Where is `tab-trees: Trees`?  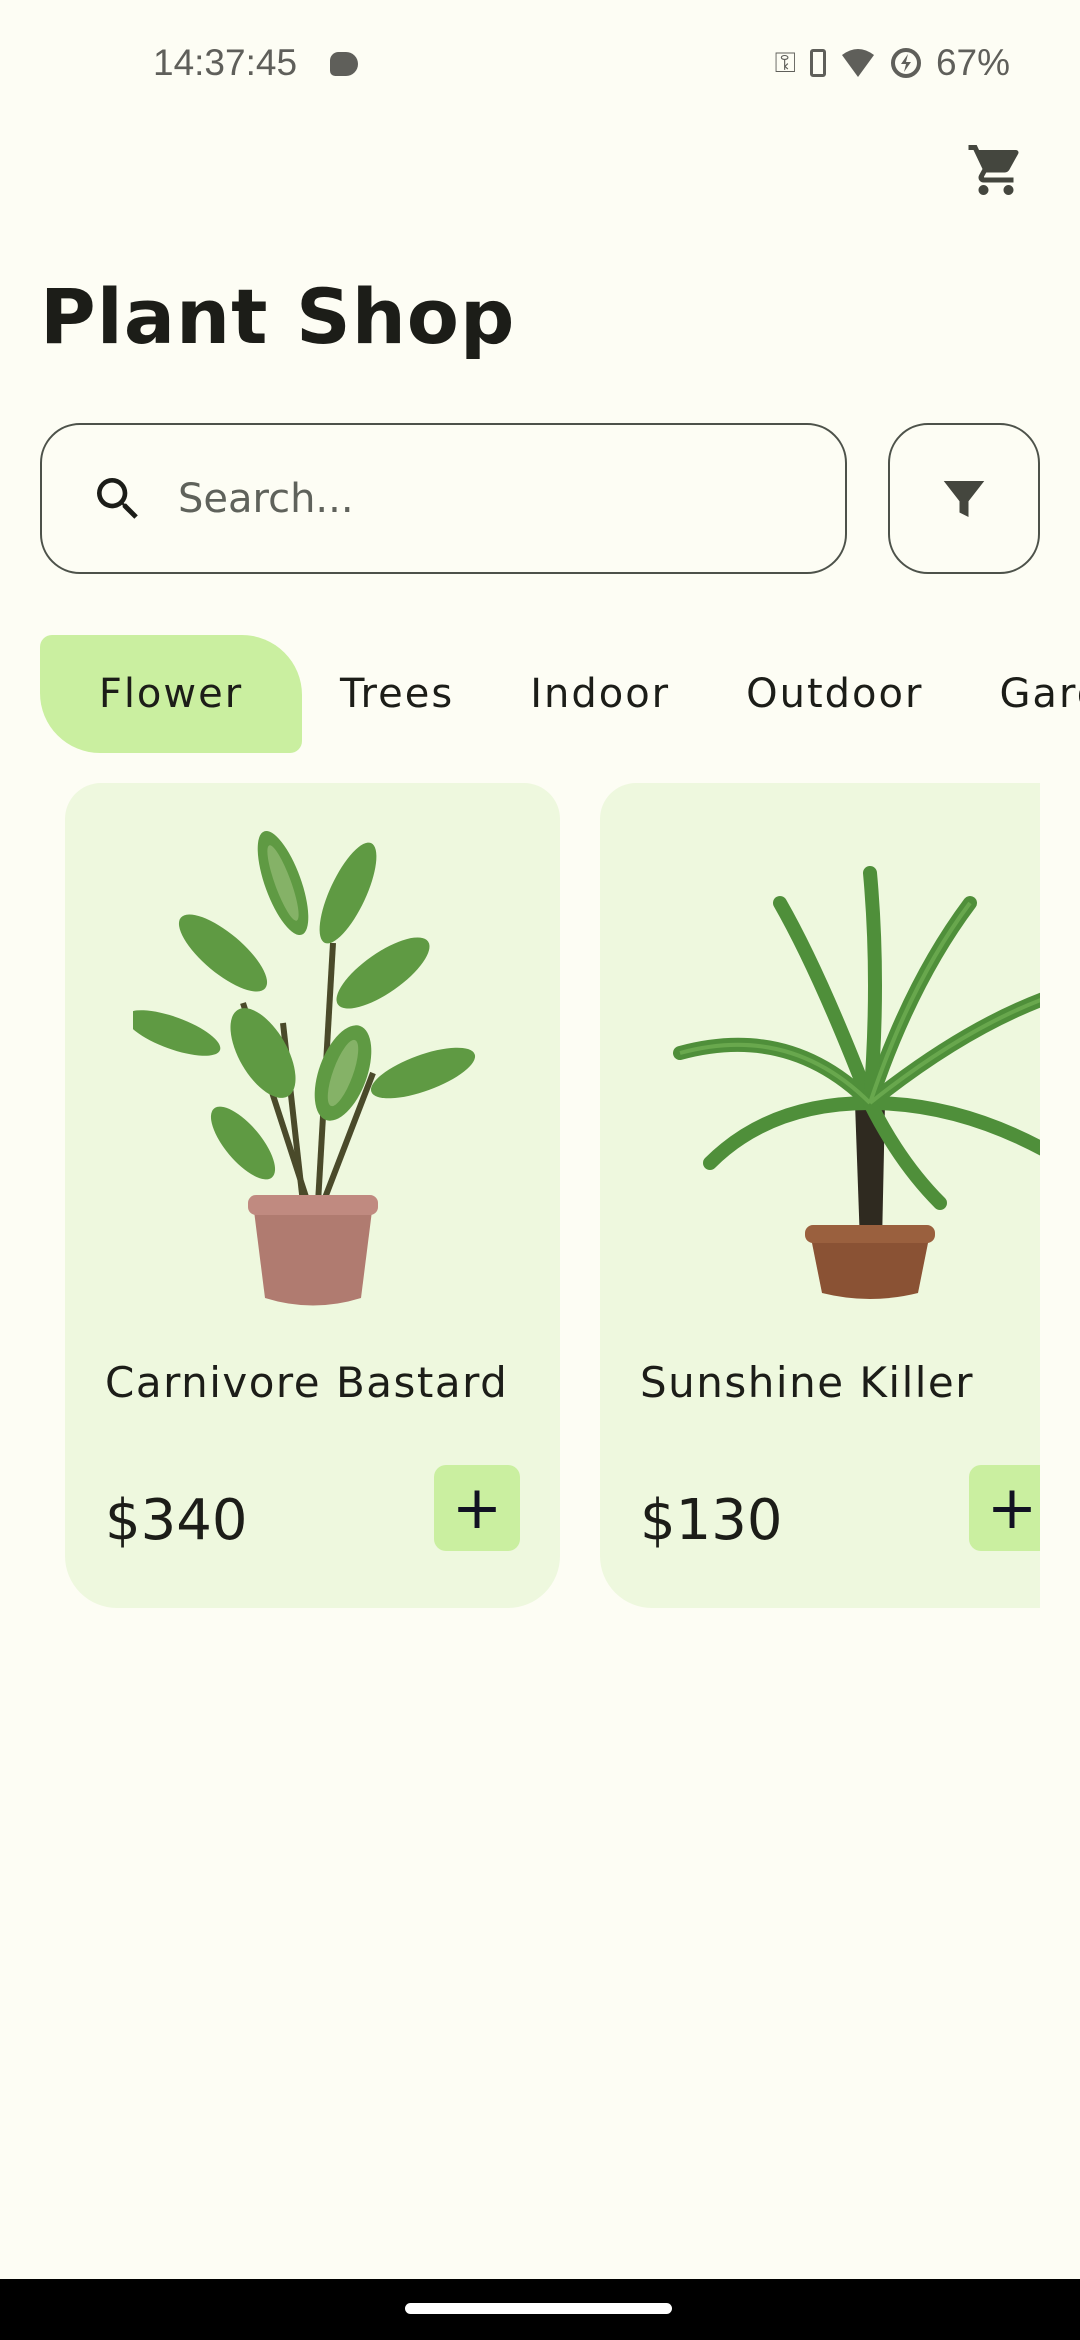
tab-trees: Trees is located at coordinates (397, 694).